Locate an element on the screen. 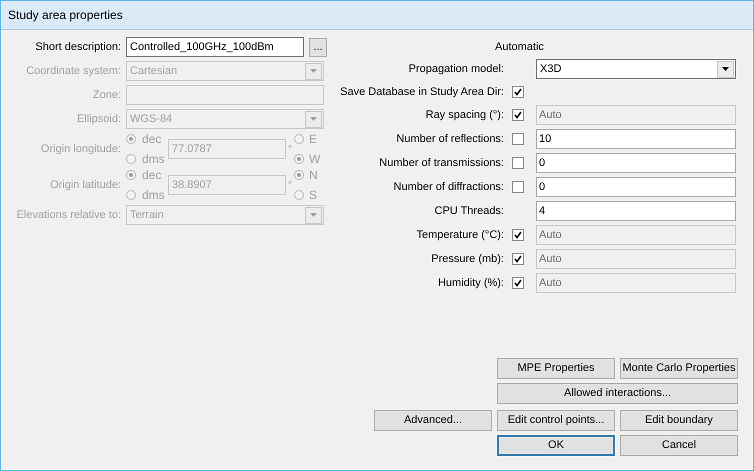  field-label: Number of transmissions: is located at coordinates (441, 163).